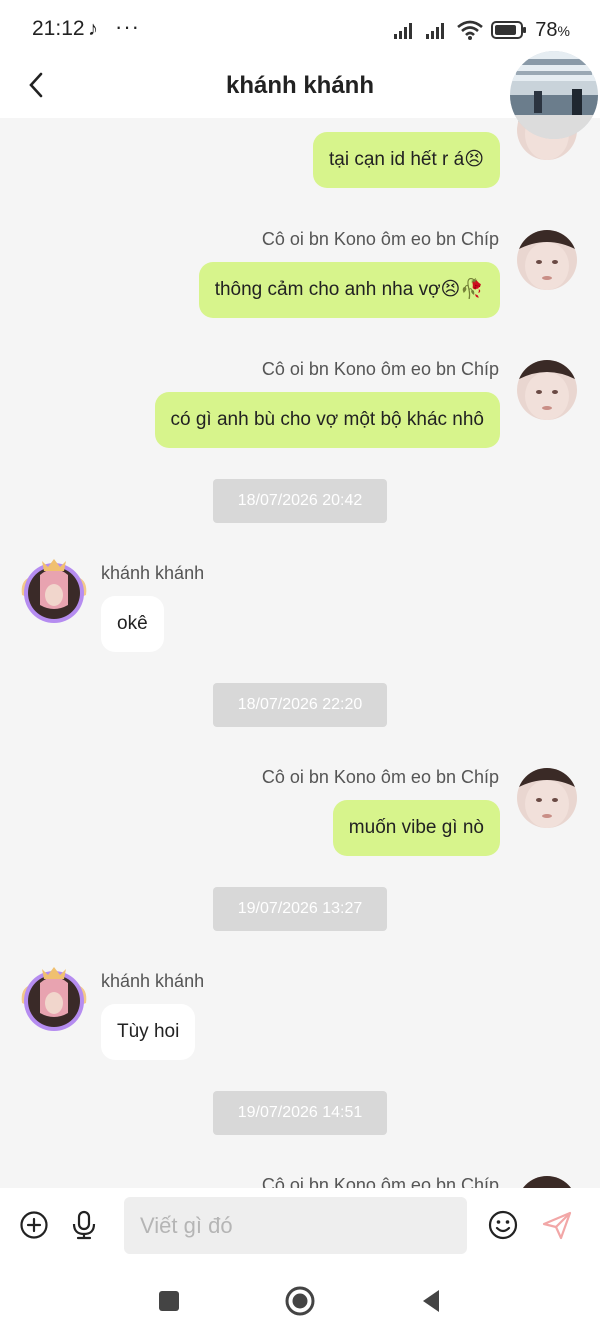 This screenshot has width=600, height=1334. I want to click on timestamp-divider: 19/07/2026 14:51, so click(300, 1113).